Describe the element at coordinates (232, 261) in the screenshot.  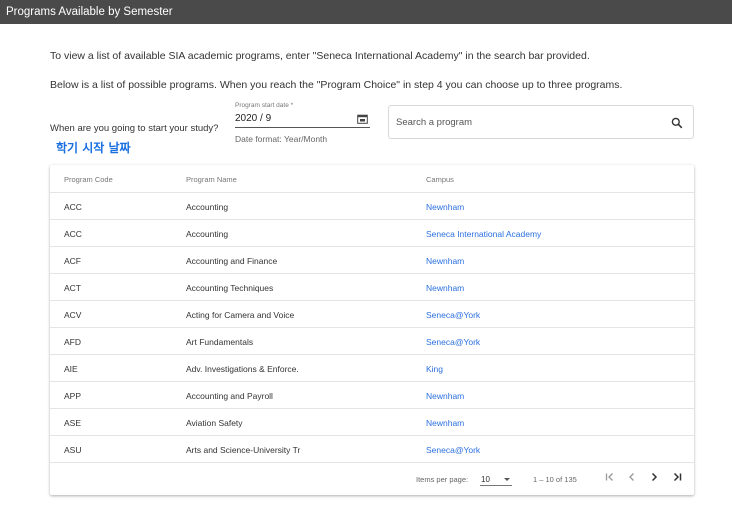
I see `program-name: Accounting and Finance` at that location.